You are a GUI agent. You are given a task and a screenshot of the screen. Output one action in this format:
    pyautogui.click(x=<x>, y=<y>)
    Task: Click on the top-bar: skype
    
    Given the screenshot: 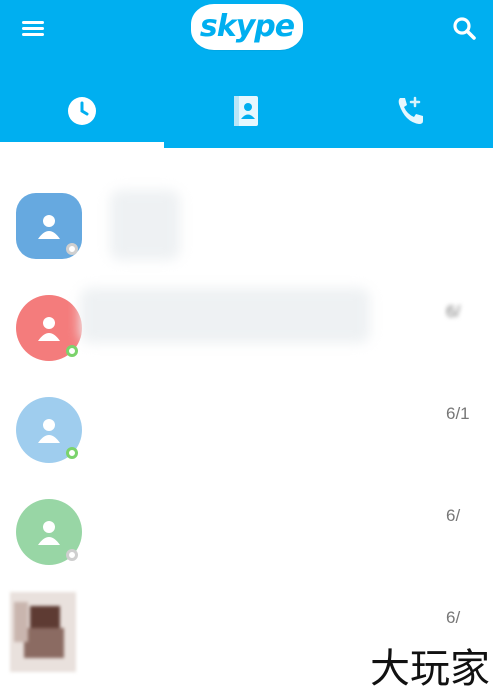 What is the action you would take?
    pyautogui.click(x=246, y=31)
    